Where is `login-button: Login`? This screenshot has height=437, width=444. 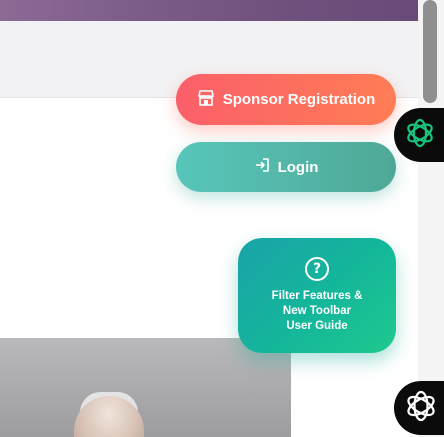 login-button: Login is located at coordinates (286, 167).